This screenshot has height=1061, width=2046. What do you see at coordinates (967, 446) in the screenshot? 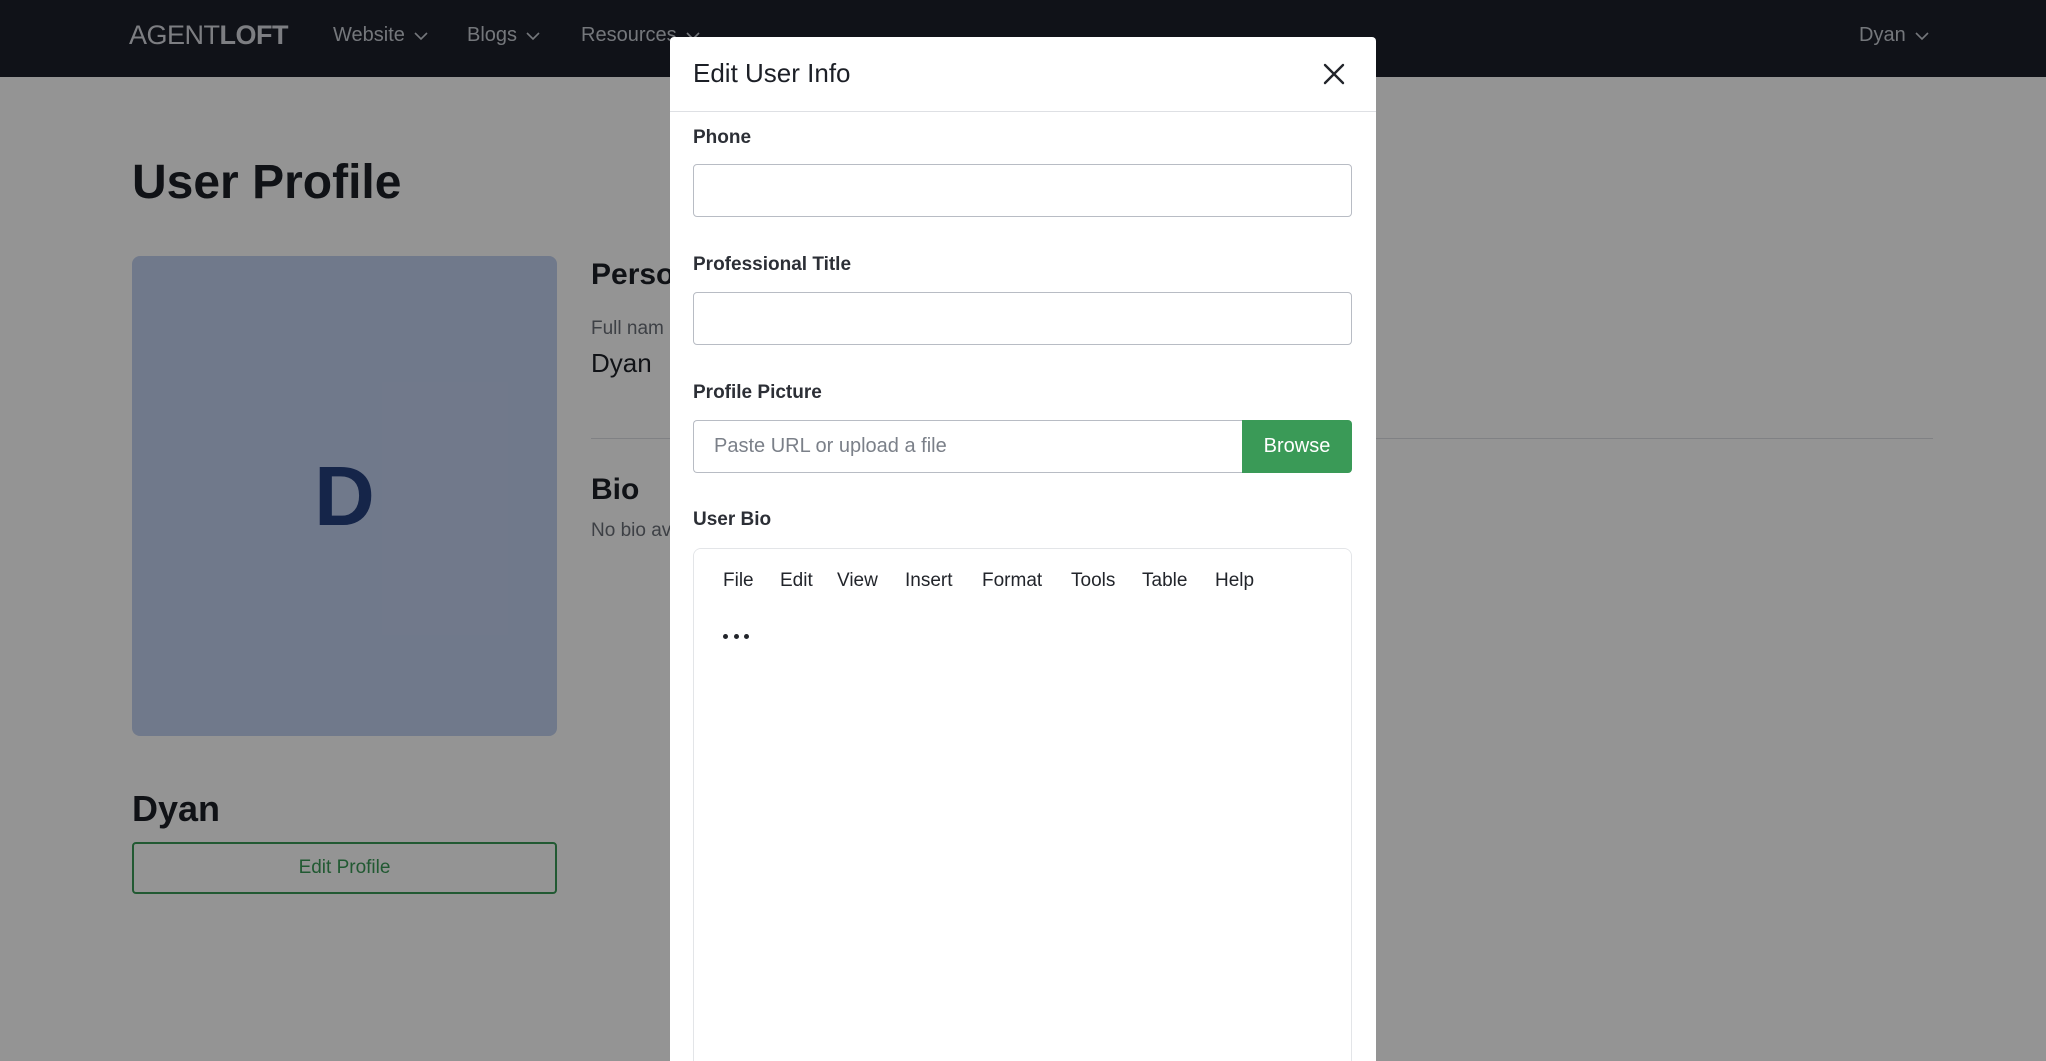
I see `profile-picture-url-input` at bounding box center [967, 446].